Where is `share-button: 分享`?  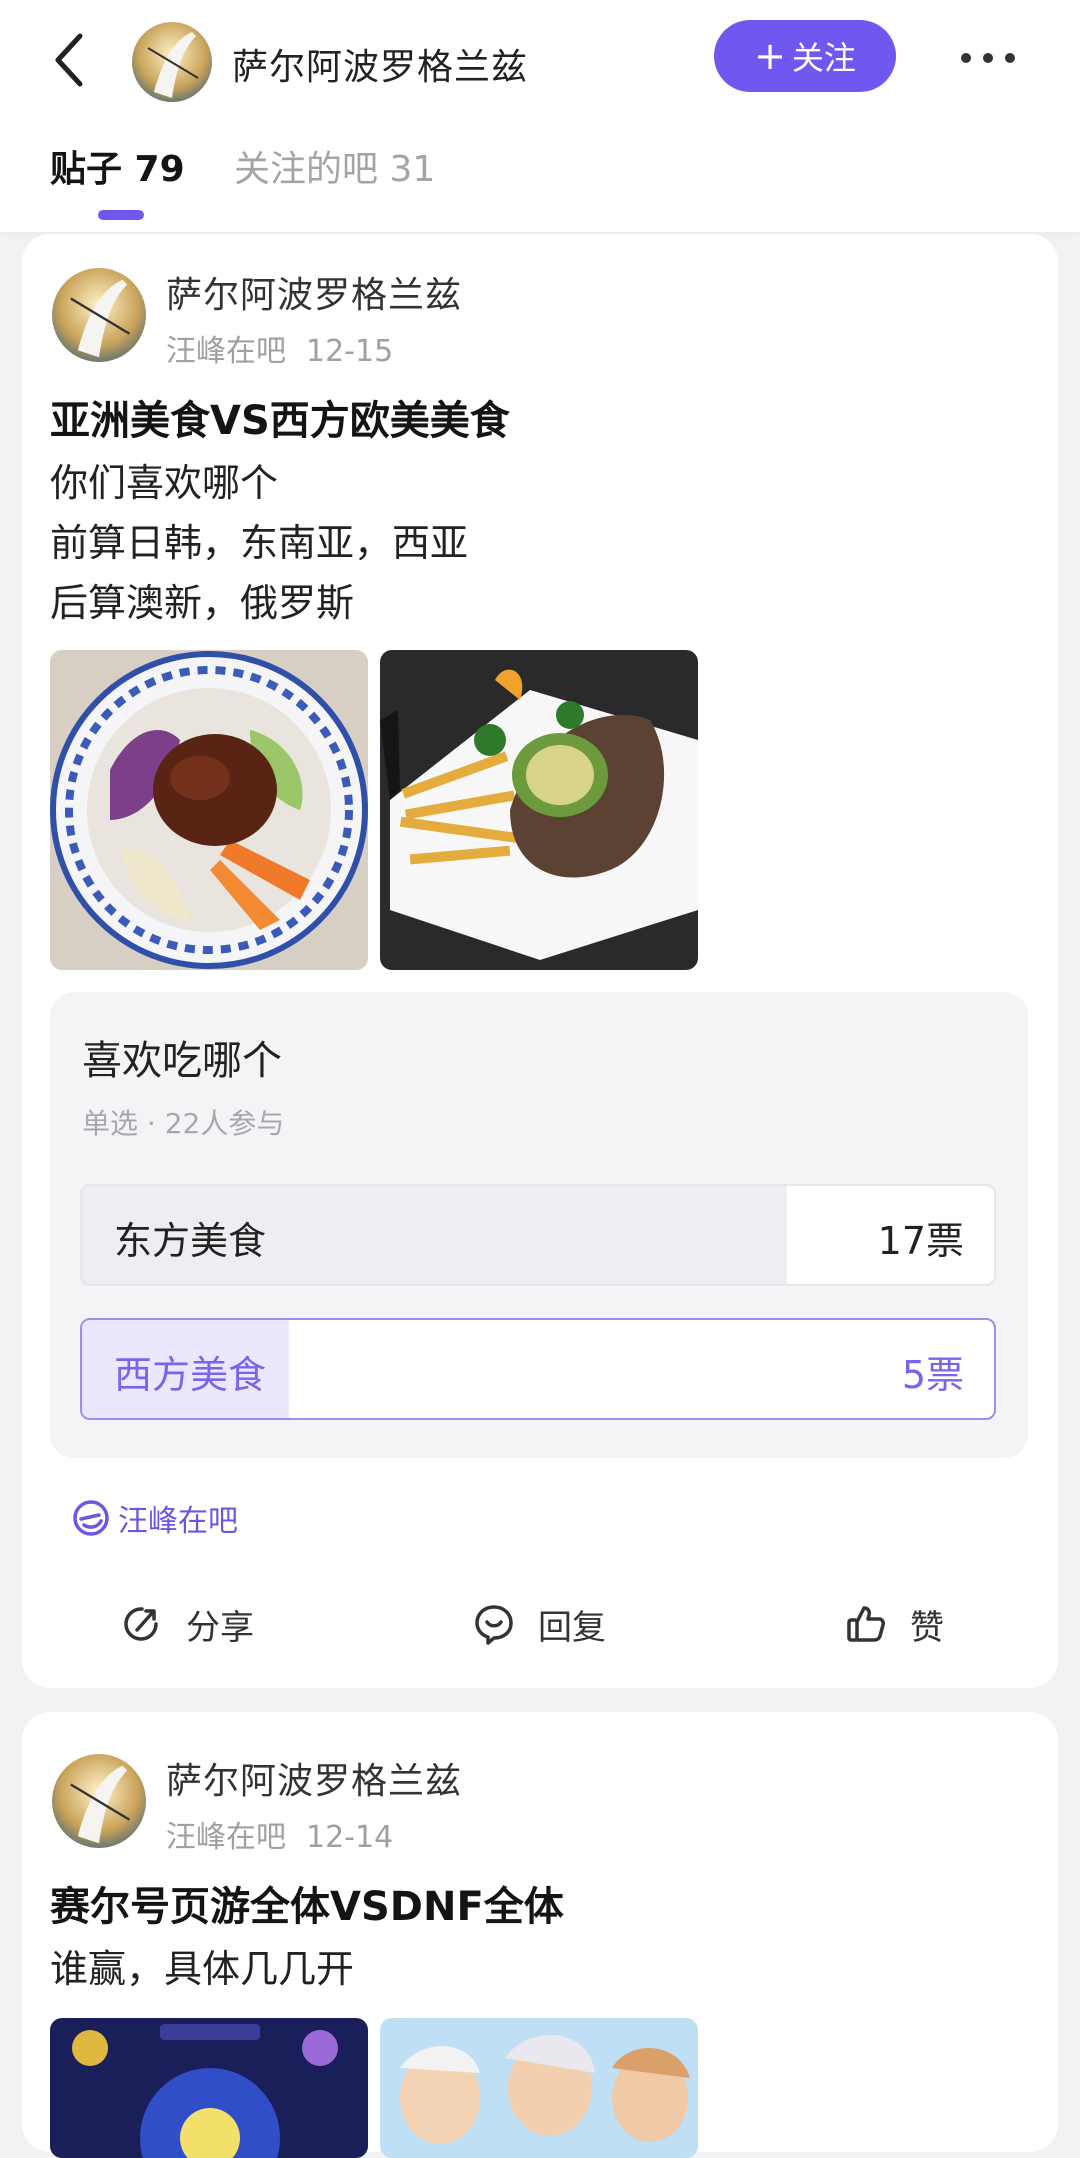 share-button: 分享 is located at coordinates (187, 1624).